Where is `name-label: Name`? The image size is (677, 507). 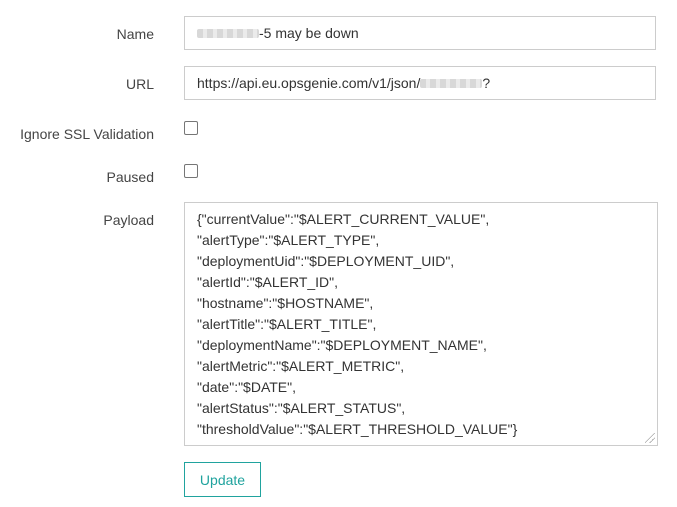 name-label: Name is located at coordinates (135, 34).